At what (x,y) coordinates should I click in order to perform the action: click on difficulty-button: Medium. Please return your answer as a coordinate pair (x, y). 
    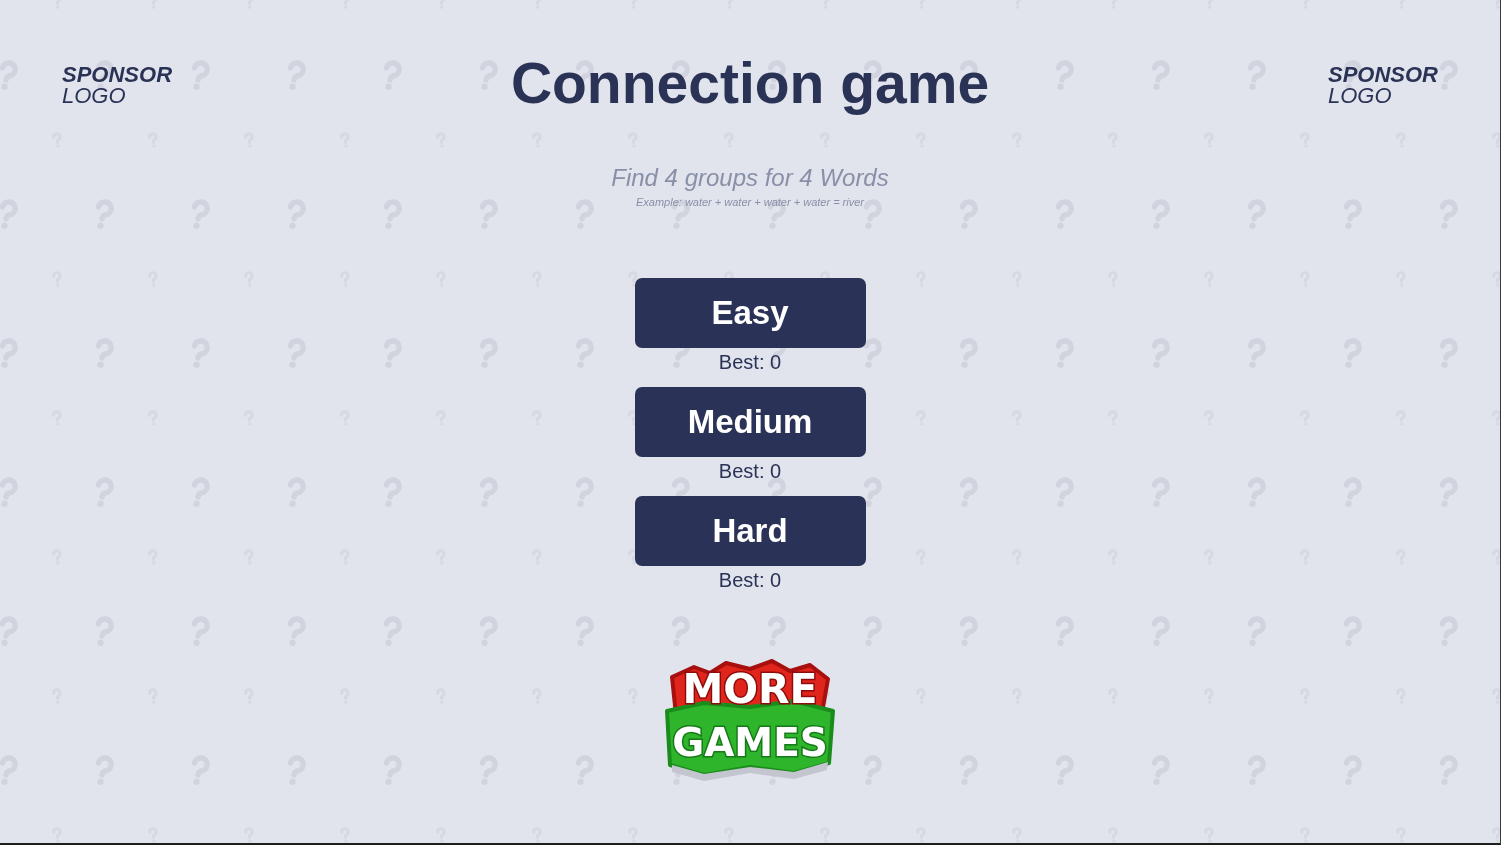
    Looking at the image, I should click on (750, 422).